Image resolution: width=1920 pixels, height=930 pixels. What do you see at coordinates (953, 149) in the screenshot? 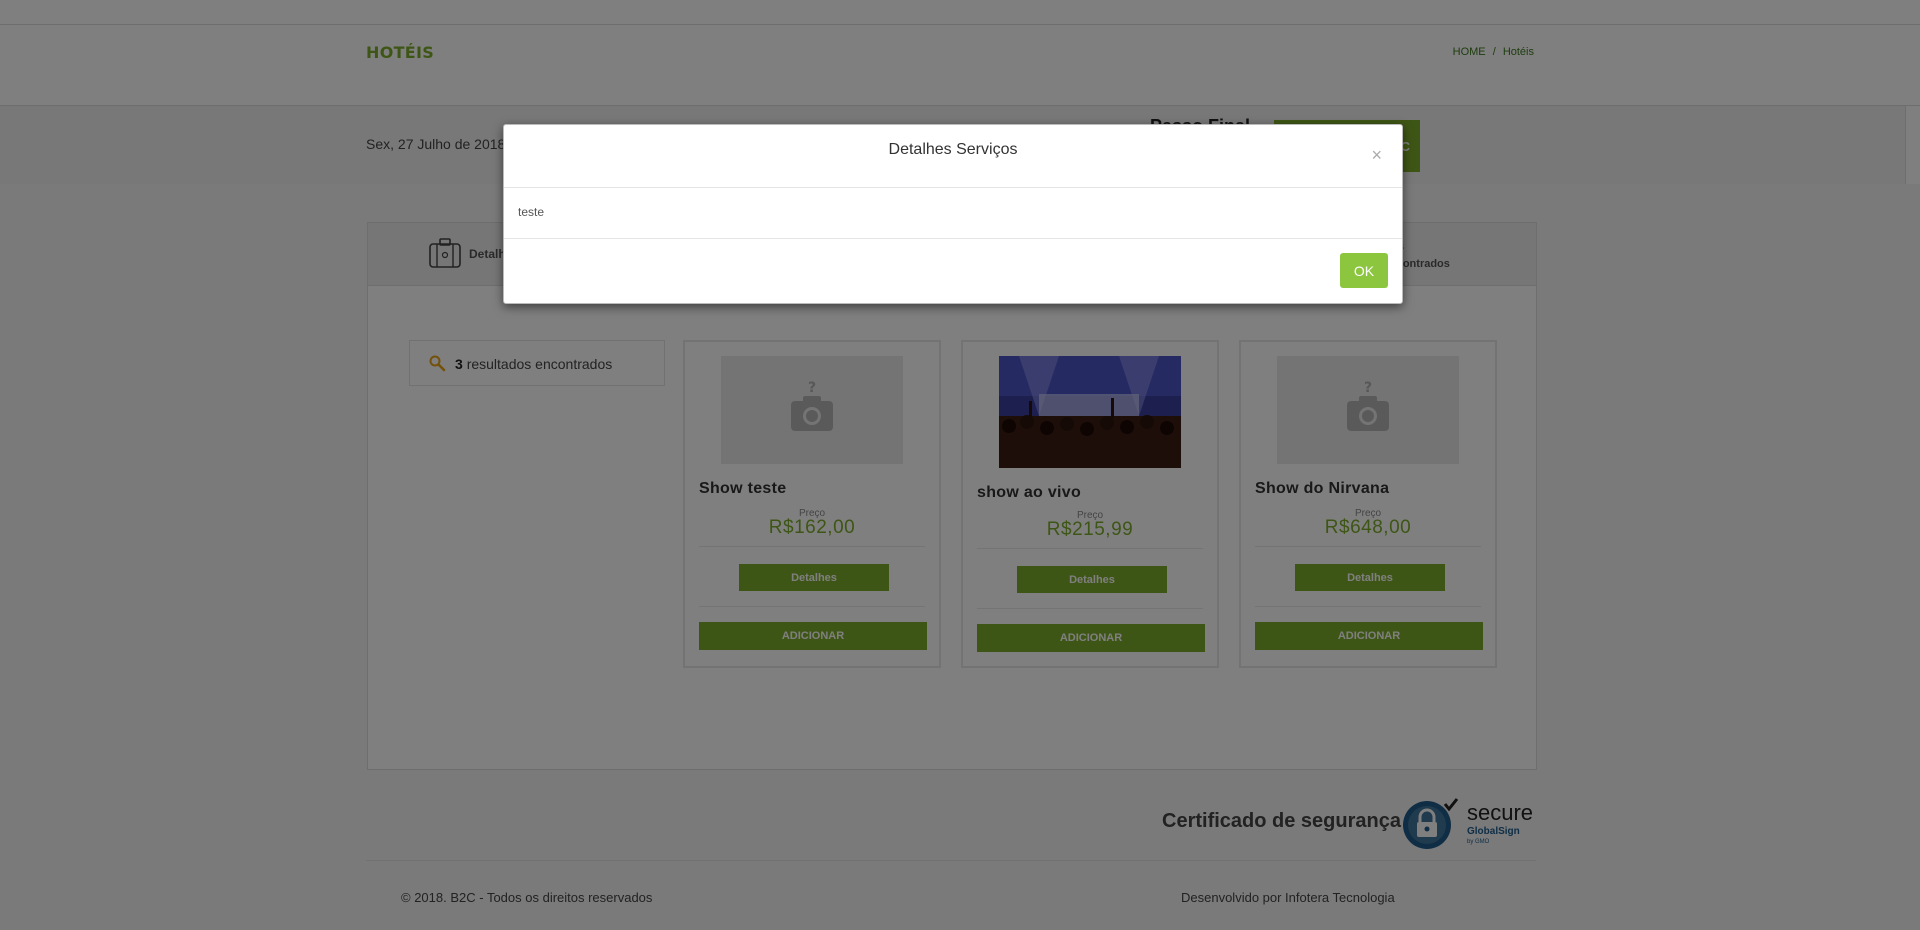
I see `modal-title: Detalhes Serviços` at bounding box center [953, 149].